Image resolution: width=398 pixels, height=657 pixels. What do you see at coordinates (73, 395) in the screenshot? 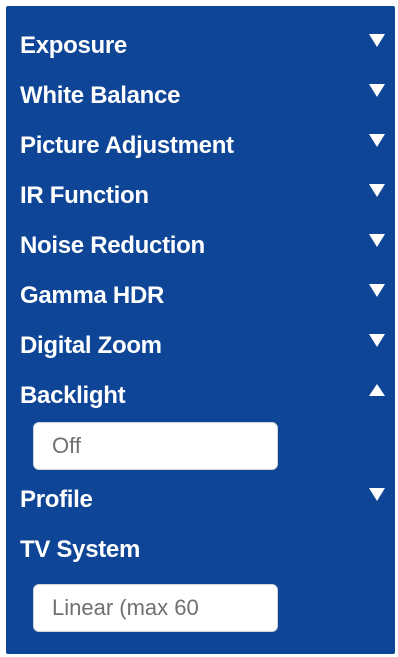
I see `menu-item-label: Backlight` at bounding box center [73, 395].